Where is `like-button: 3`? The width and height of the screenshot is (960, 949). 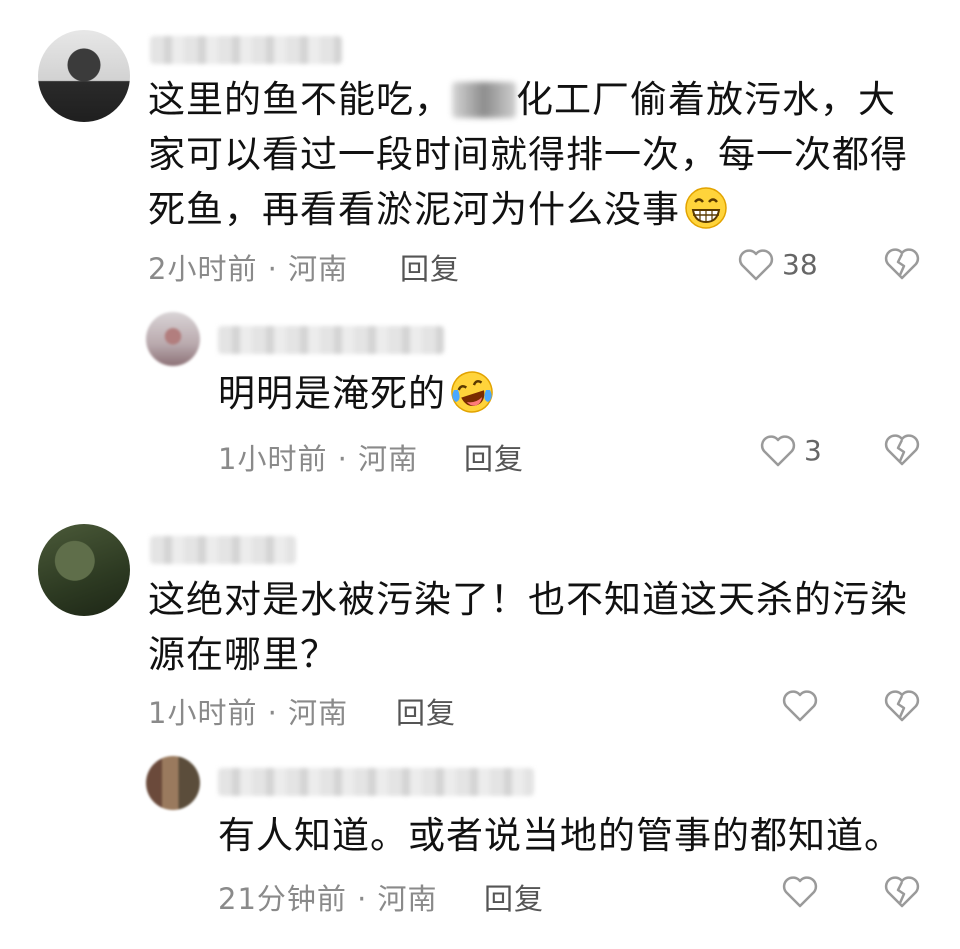
like-button: 3 is located at coordinates (791, 450).